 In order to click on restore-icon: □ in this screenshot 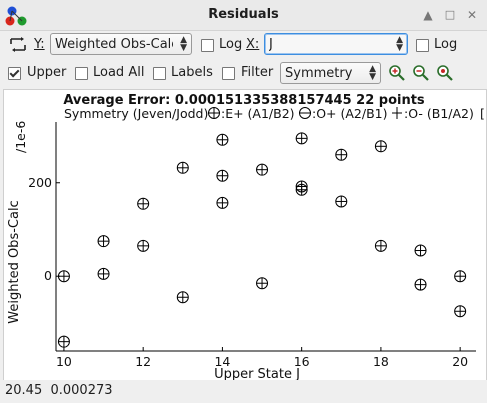, I will do `click(450, 15)`.